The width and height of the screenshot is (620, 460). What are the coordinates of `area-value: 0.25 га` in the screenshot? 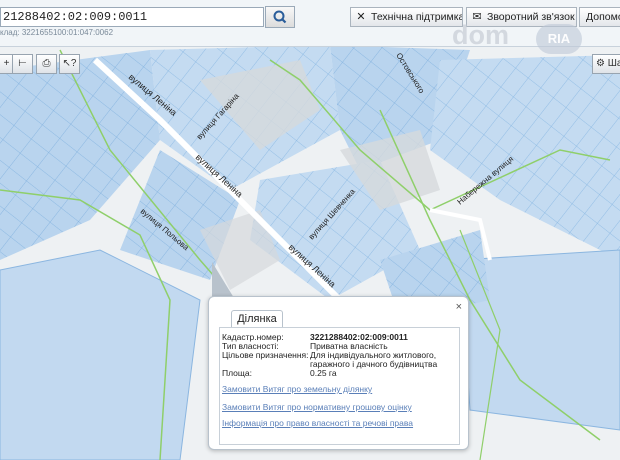 It's located at (323, 373).